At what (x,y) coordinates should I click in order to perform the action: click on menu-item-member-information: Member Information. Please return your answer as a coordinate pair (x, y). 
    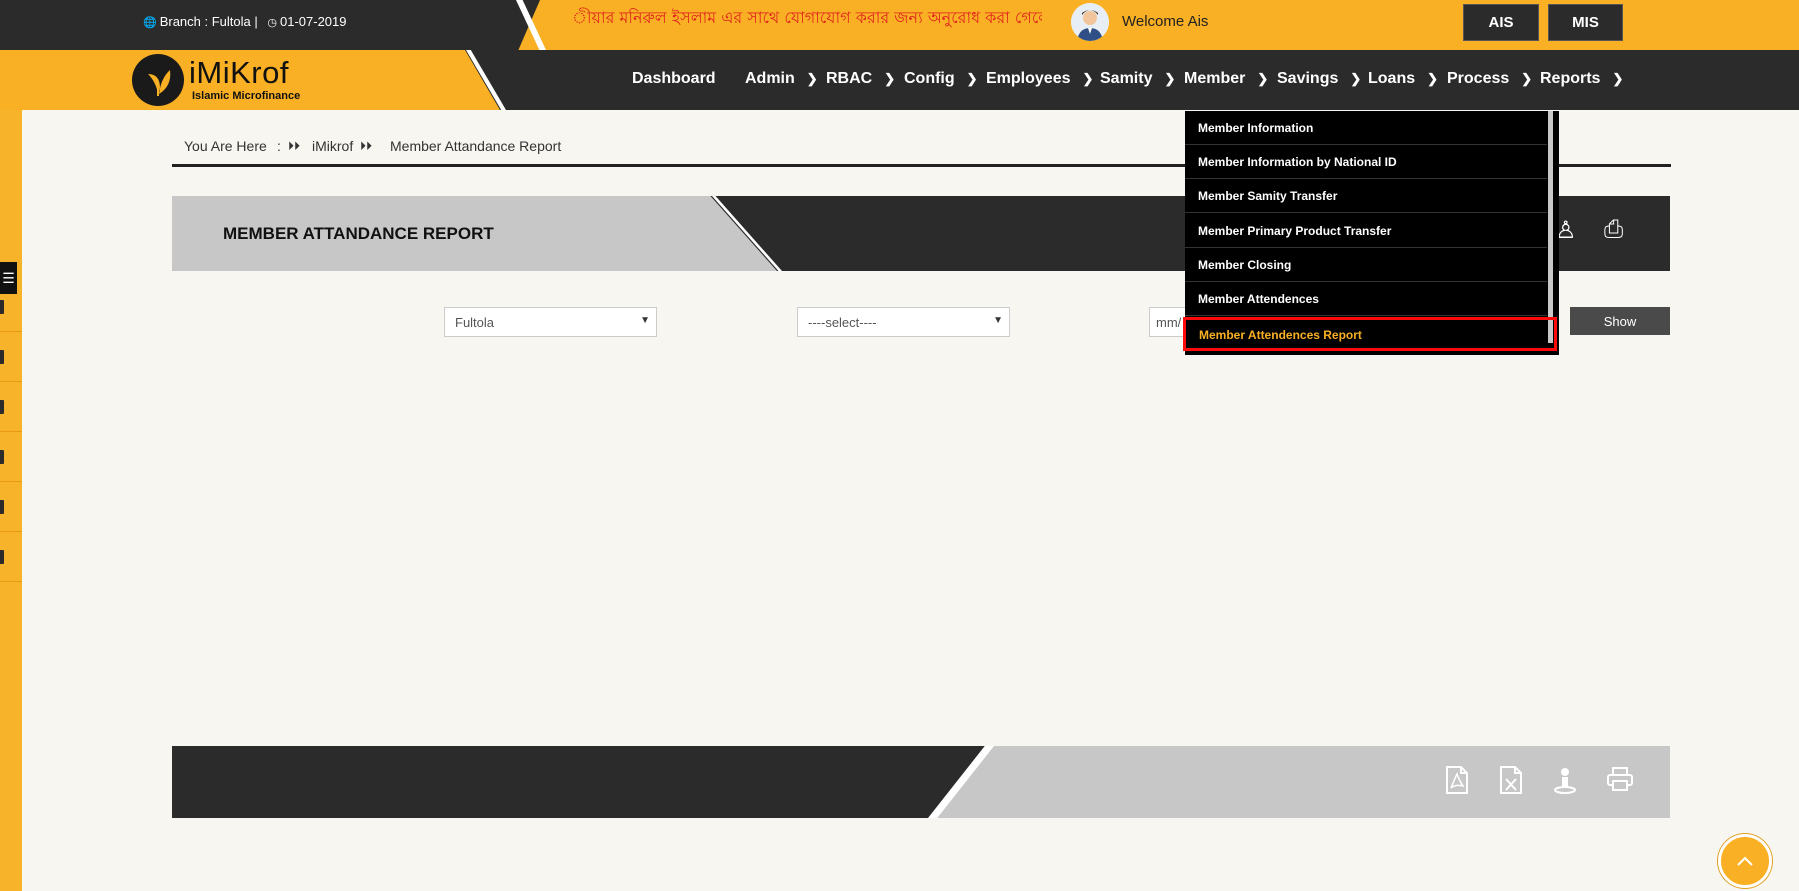
    Looking at the image, I should click on (1366, 128).